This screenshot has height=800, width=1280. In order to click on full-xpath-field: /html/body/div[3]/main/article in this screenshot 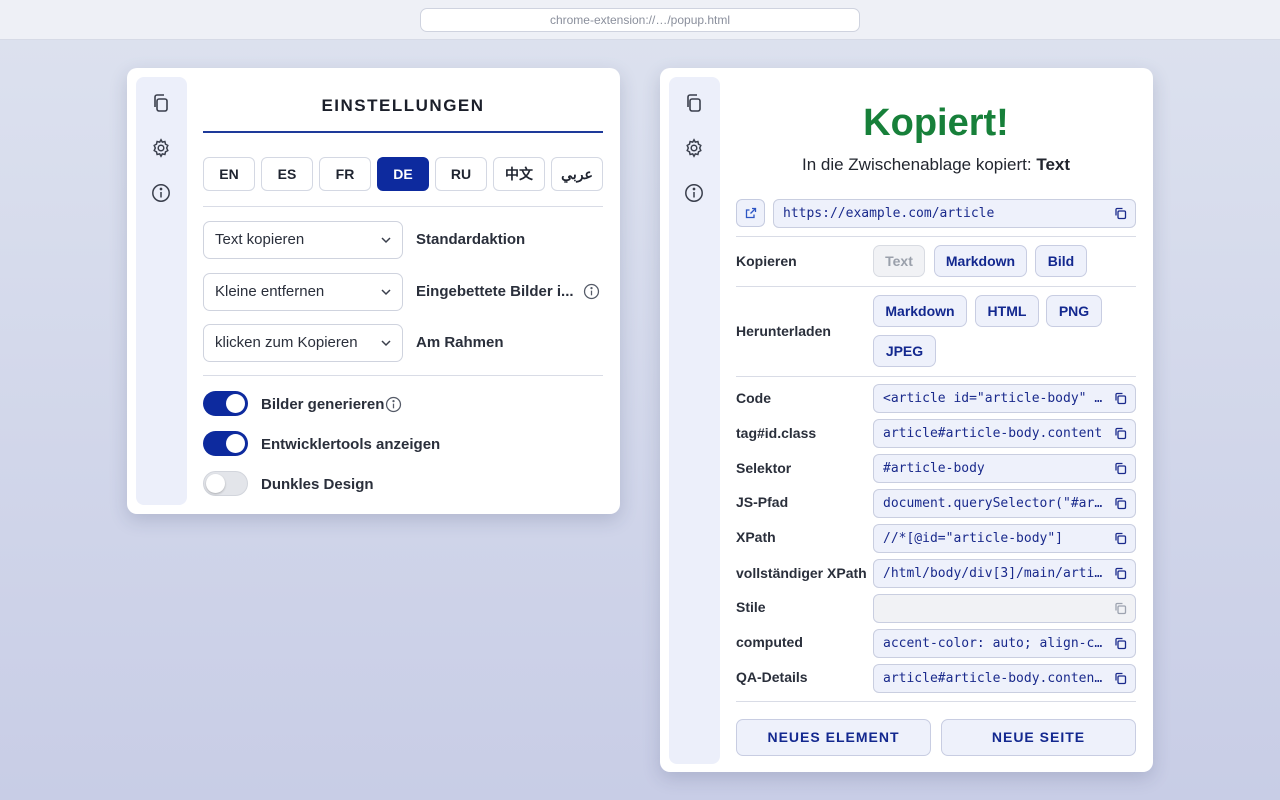, I will do `click(1004, 573)`.